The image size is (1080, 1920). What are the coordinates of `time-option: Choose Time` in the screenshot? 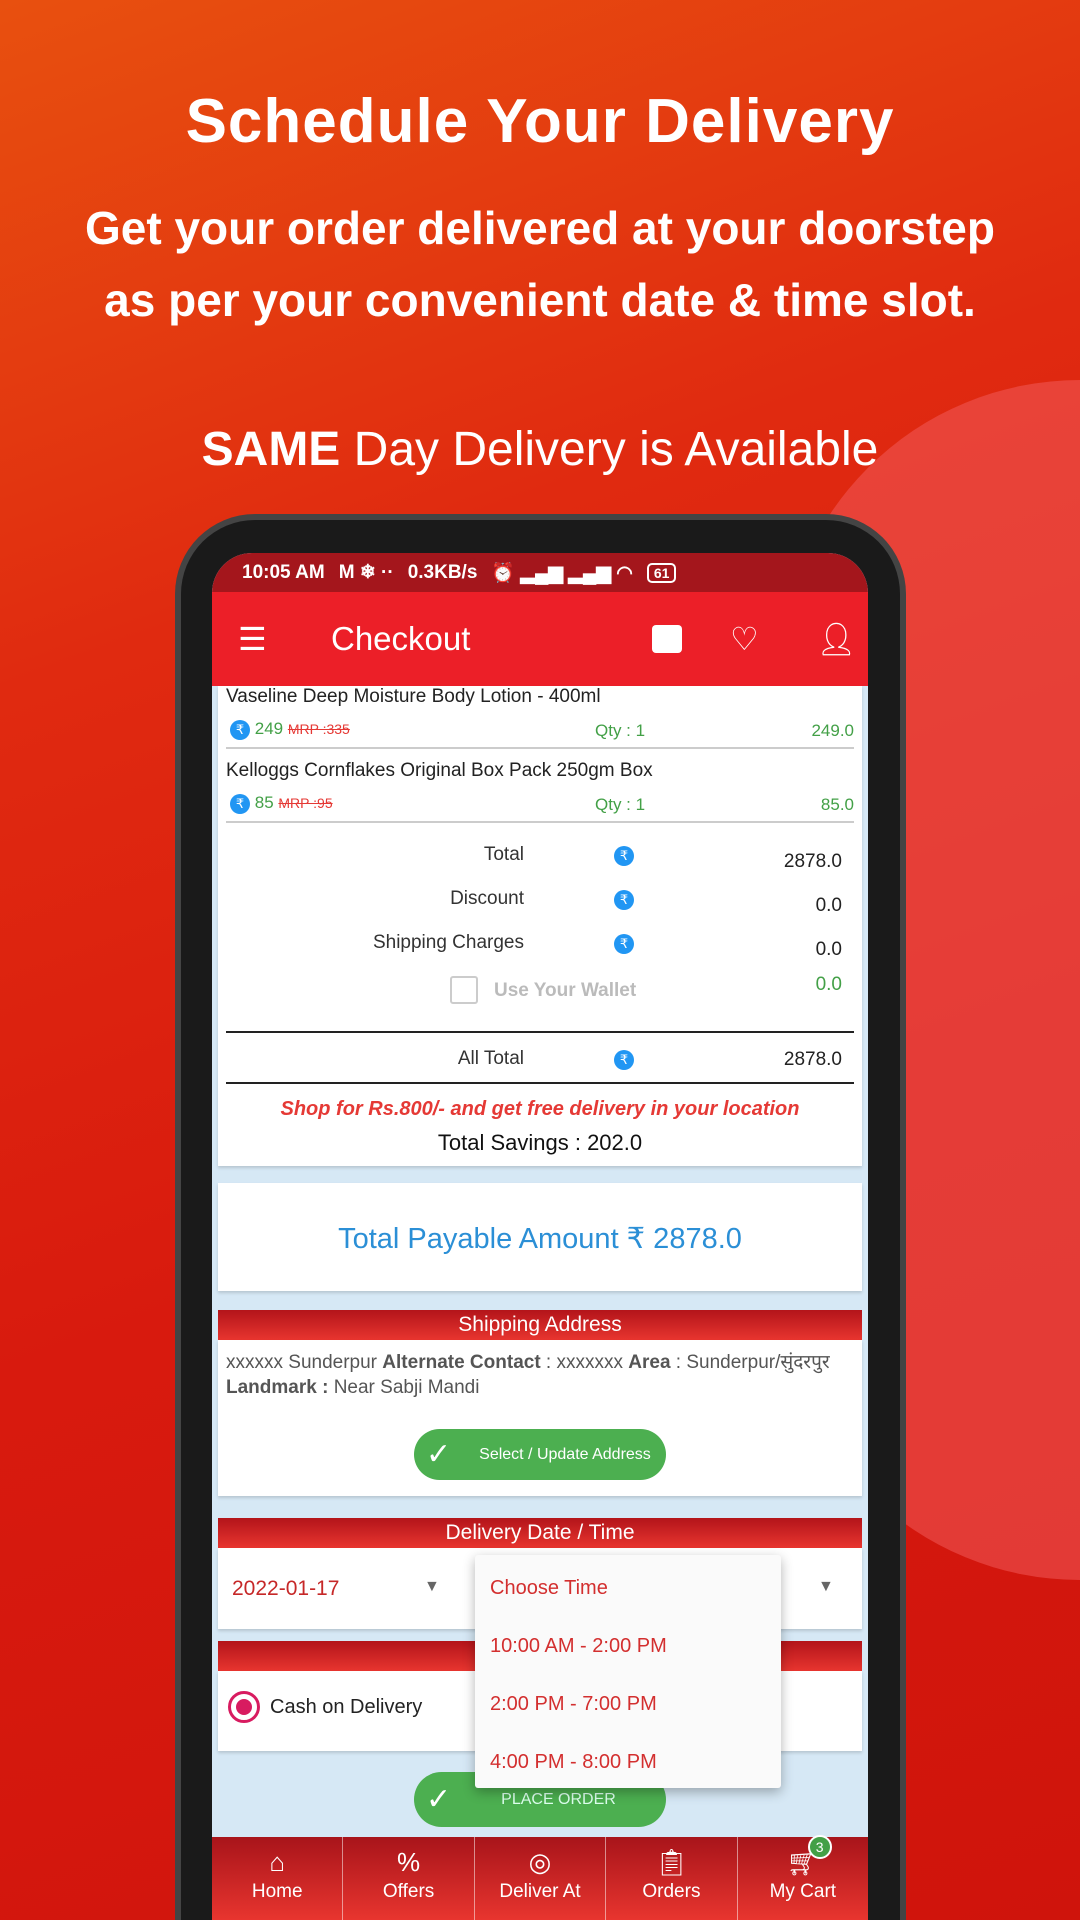 It's located at (549, 1588).